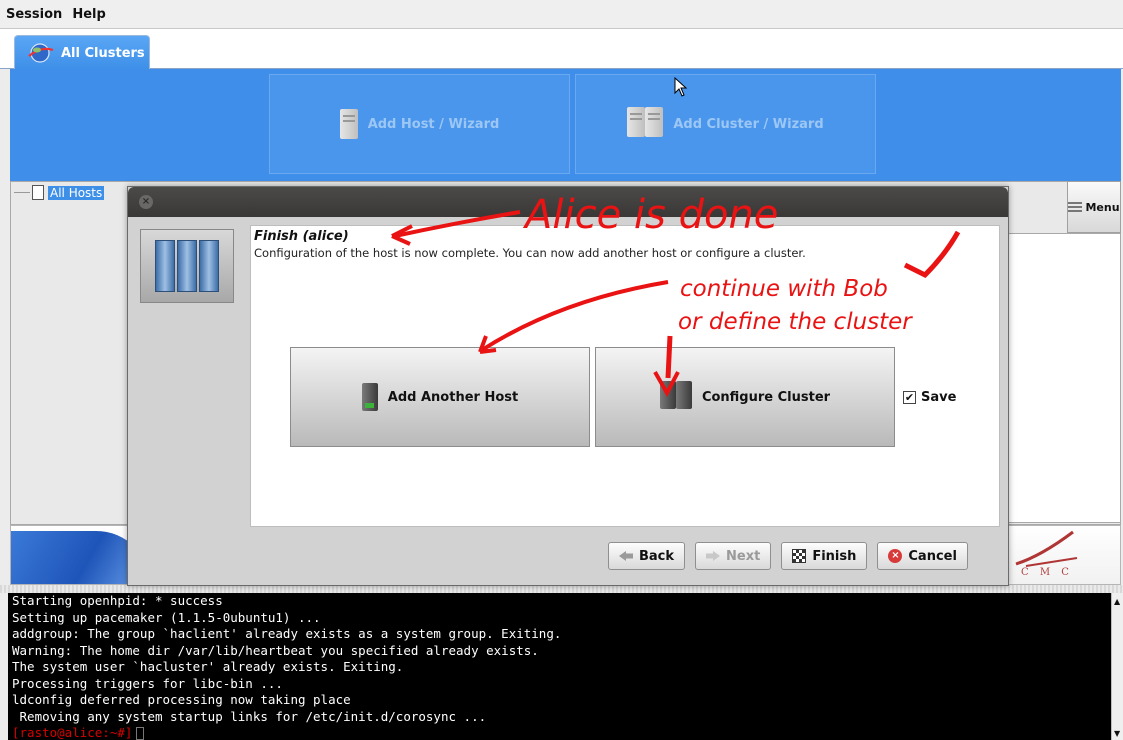  I want to click on add-cluster-wizard-label: Add Cluster / Wizard, so click(748, 124).